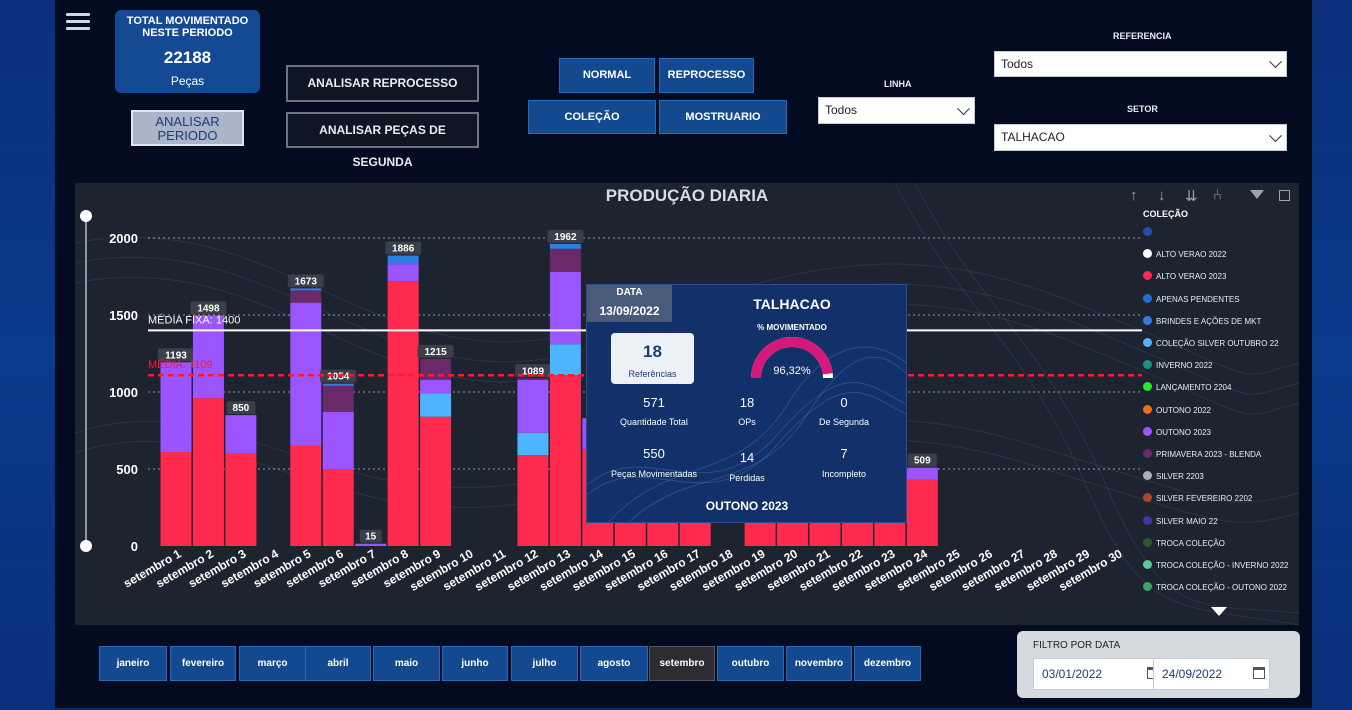 Image resolution: width=1352 pixels, height=710 pixels. What do you see at coordinates (747, 457) in the screenshot?
I see `tooltip-perd-value: 14` at bounding box center [747, 457].